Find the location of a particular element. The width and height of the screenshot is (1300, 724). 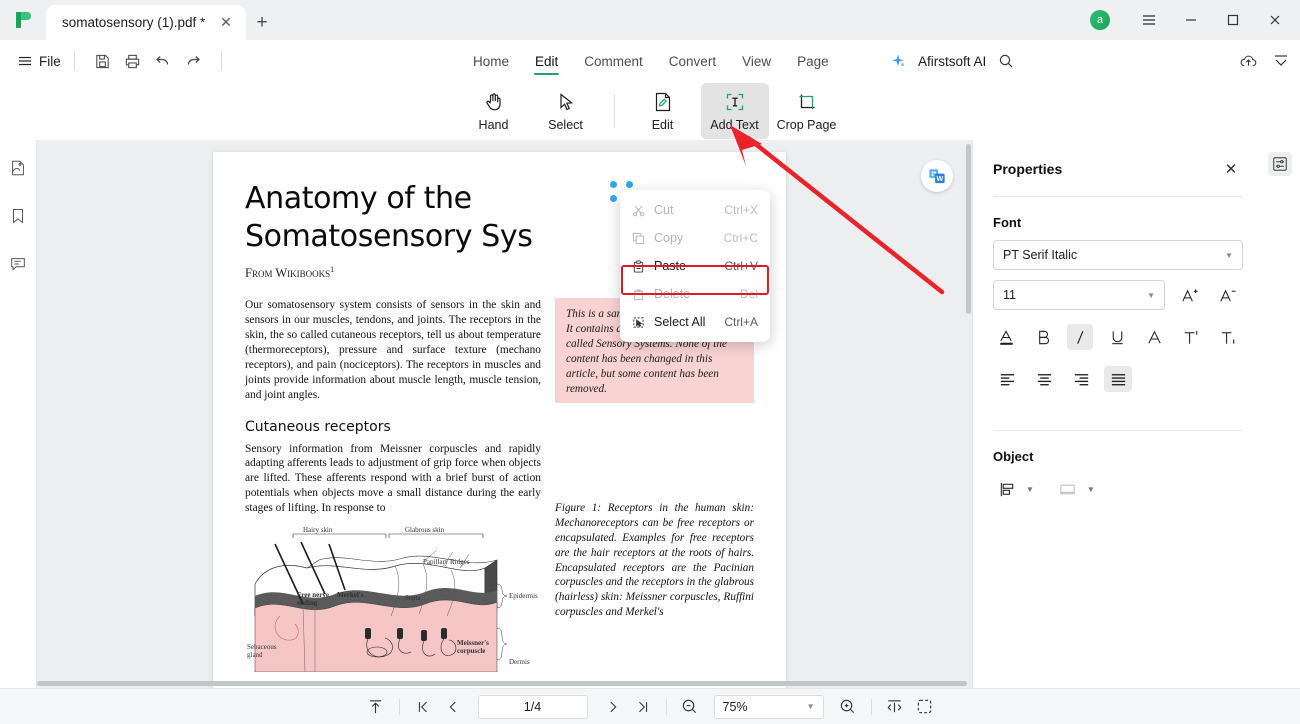

figure-label-septa: Septa is located at coordinates (413, 598).